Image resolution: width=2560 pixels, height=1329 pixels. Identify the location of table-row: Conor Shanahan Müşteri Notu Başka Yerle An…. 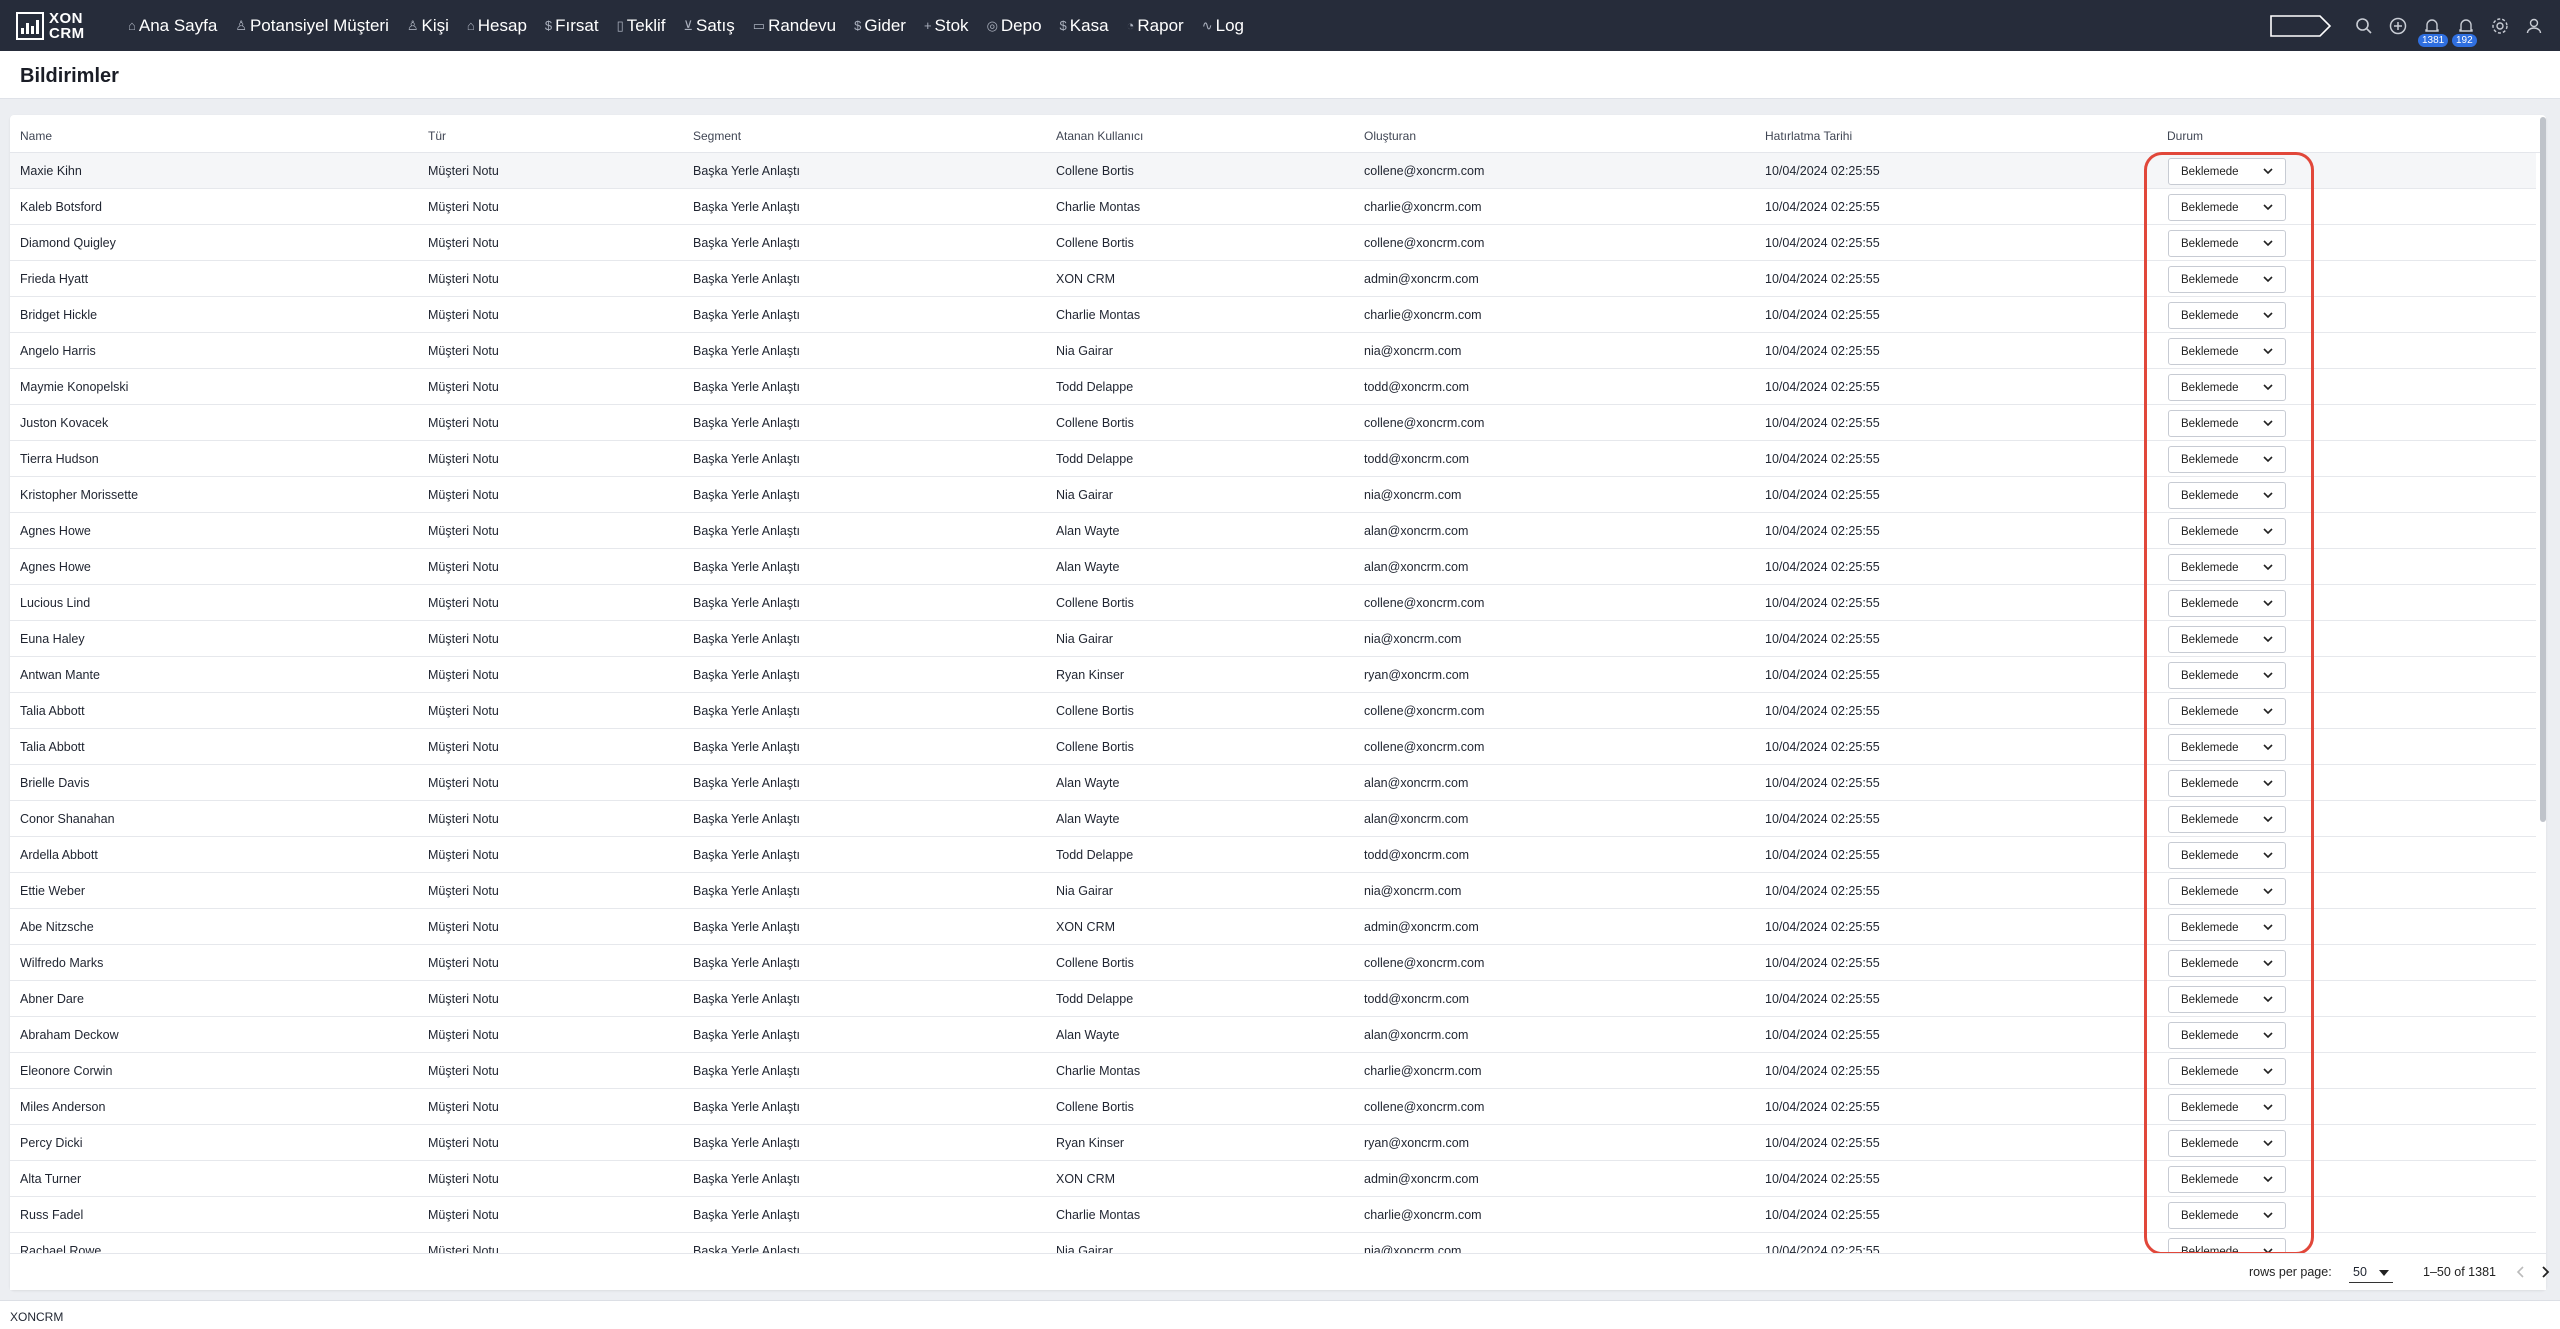
(1273, 819).